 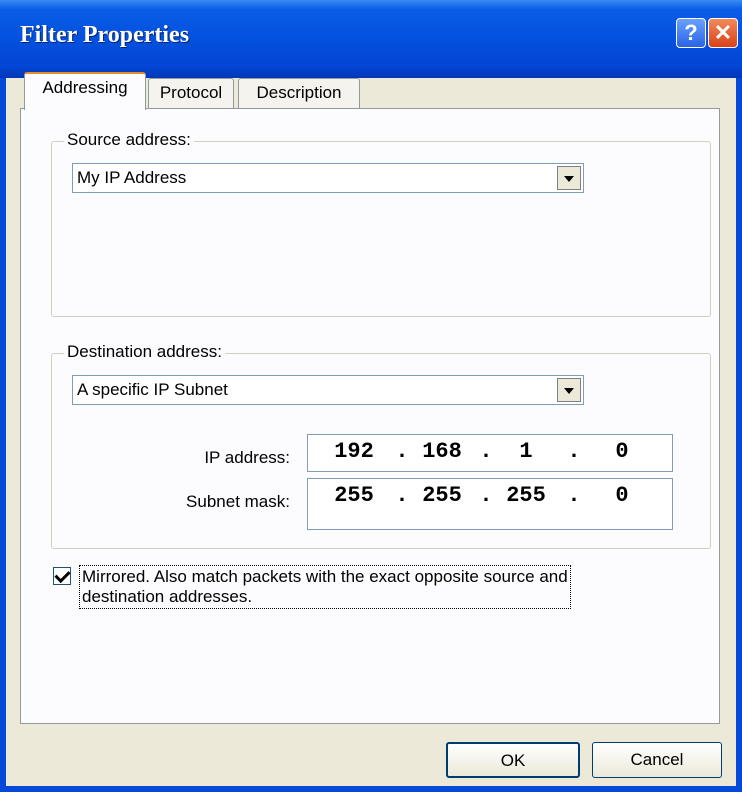 What do you see at coordinates (739, 435) in the screenshot?
I see `window-border-right` at bounding box center [739, 435].